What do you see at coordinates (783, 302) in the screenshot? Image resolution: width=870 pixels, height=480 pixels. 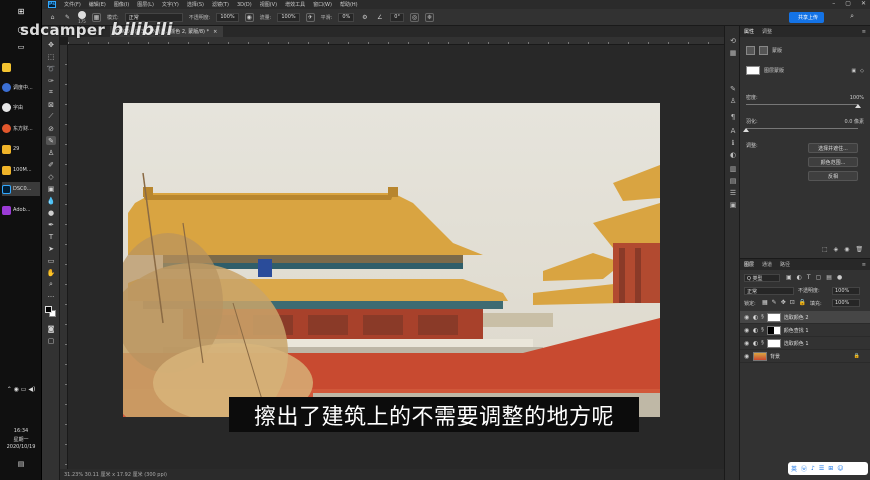 I see `lock-position-icon: ✥` at bounding box center [783, 302].